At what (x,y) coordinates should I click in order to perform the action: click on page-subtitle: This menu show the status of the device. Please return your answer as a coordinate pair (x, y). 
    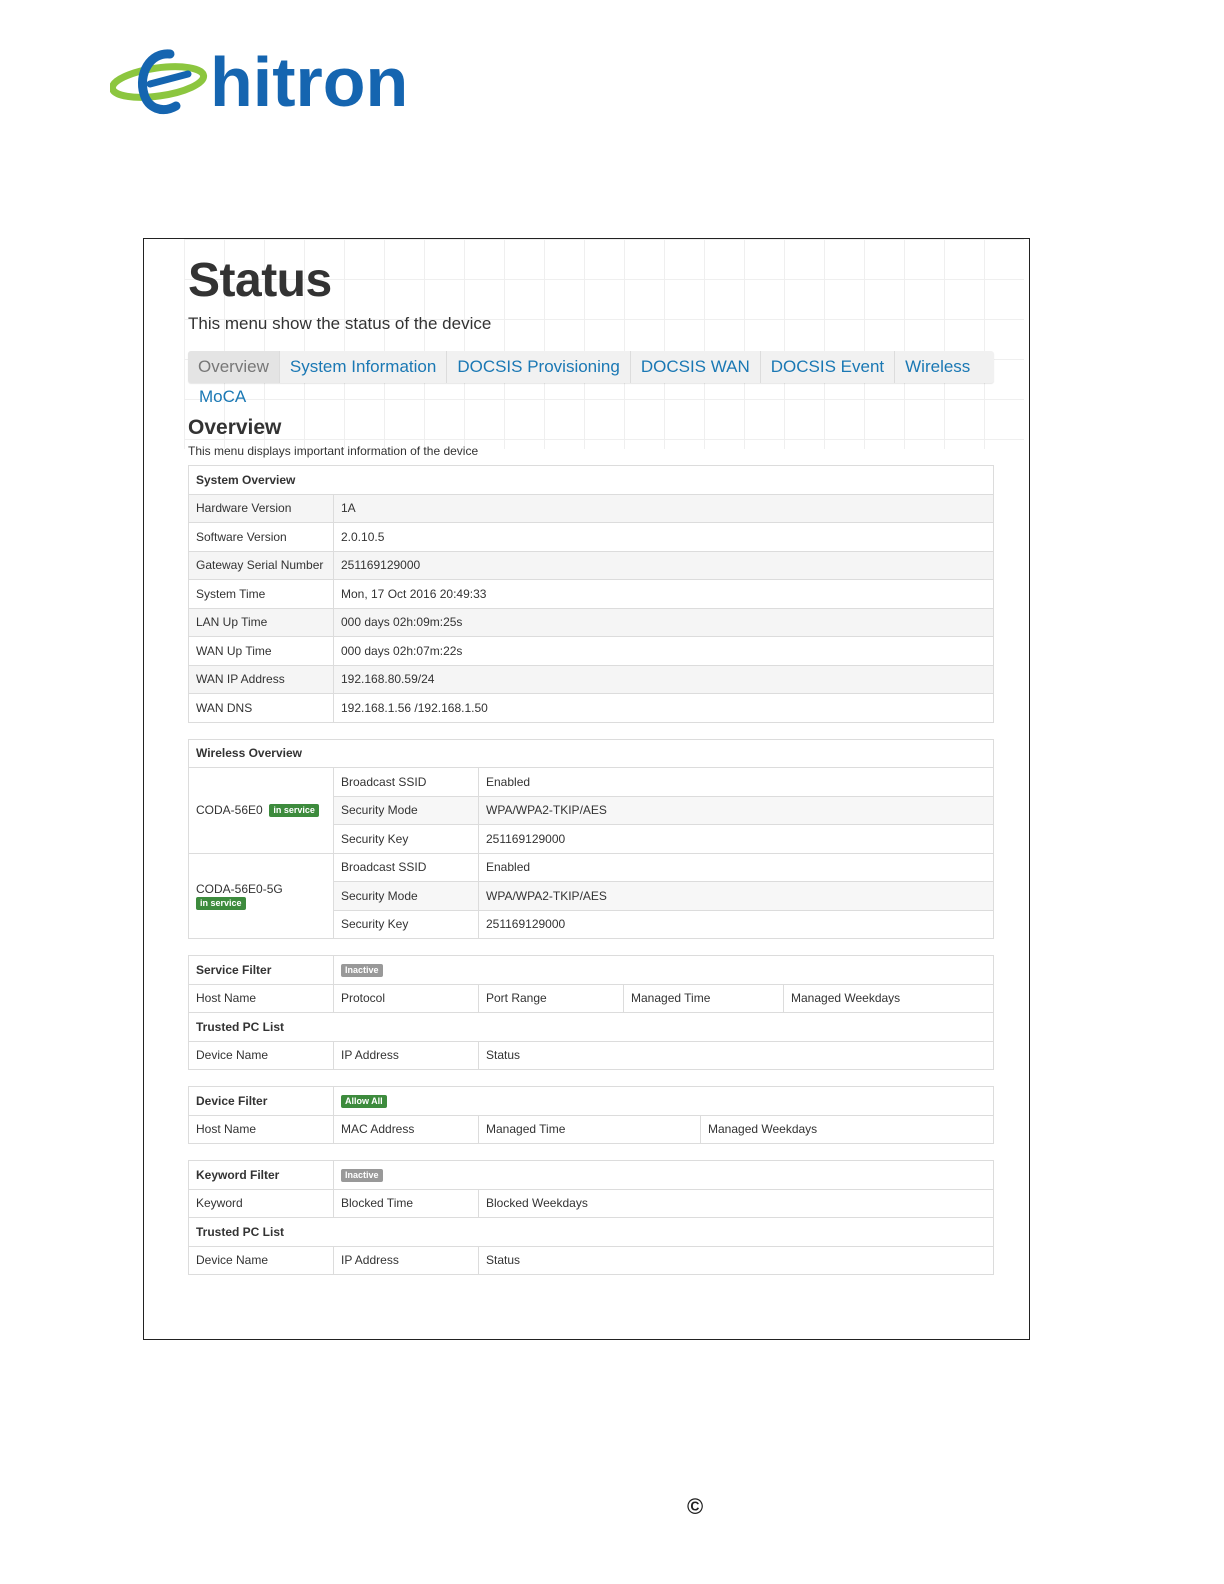
    Looking at the image, I should click on (340, 323).